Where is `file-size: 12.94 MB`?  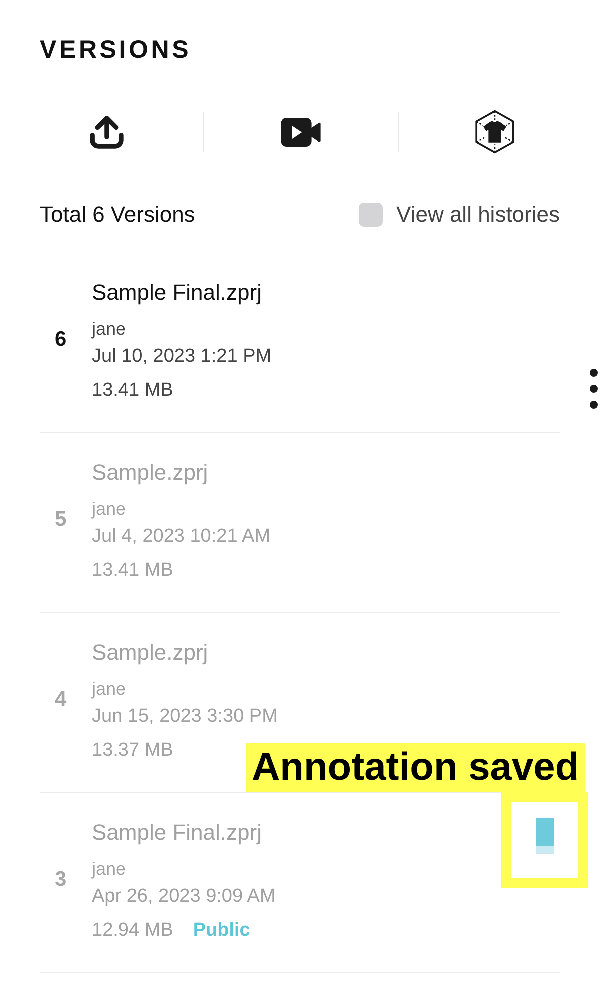 file-size: 12.94 MB is located at coordinates (133, 931).